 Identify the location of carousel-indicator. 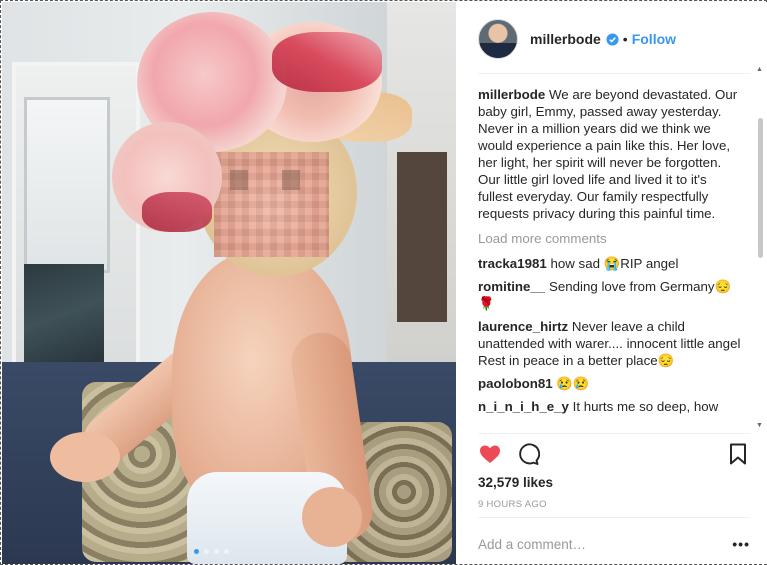
(211, 551).